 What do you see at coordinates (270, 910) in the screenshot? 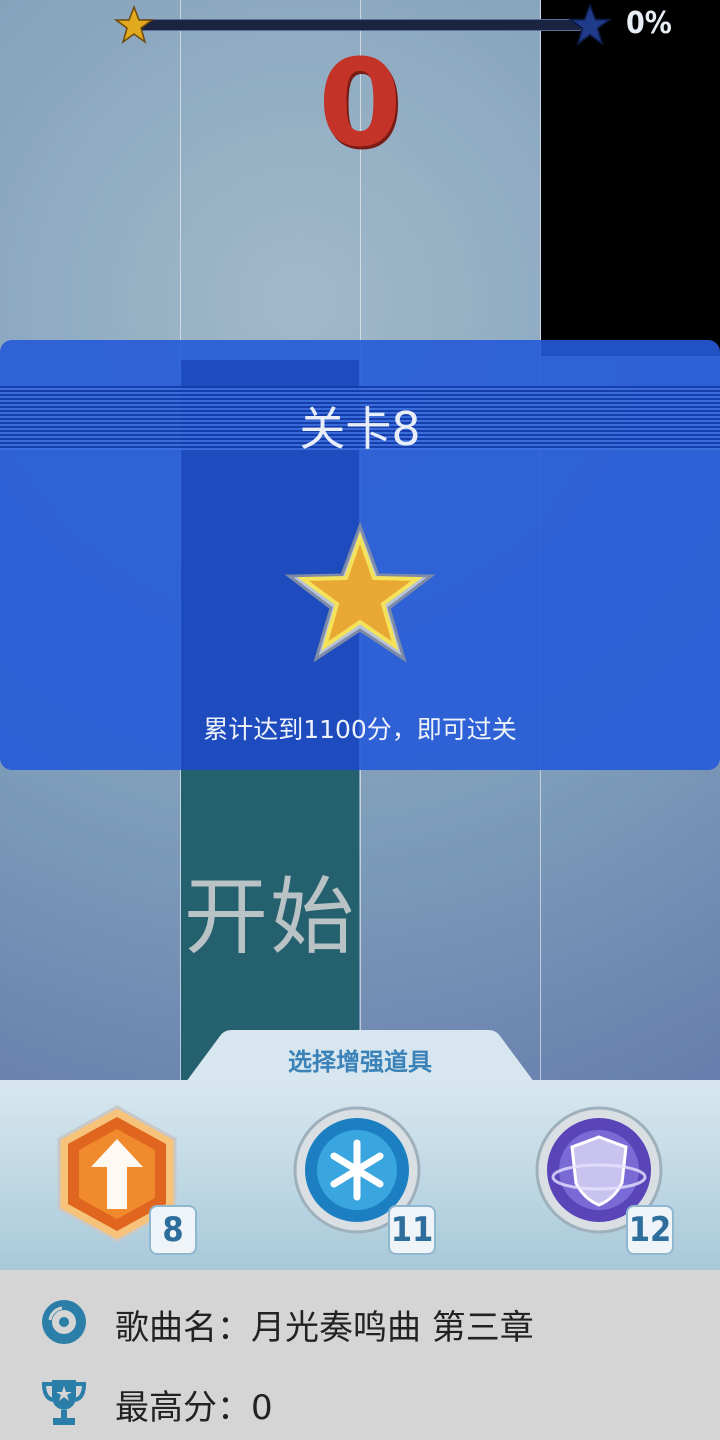
I see `start-label: 开始` at bounding box center [270, 910].